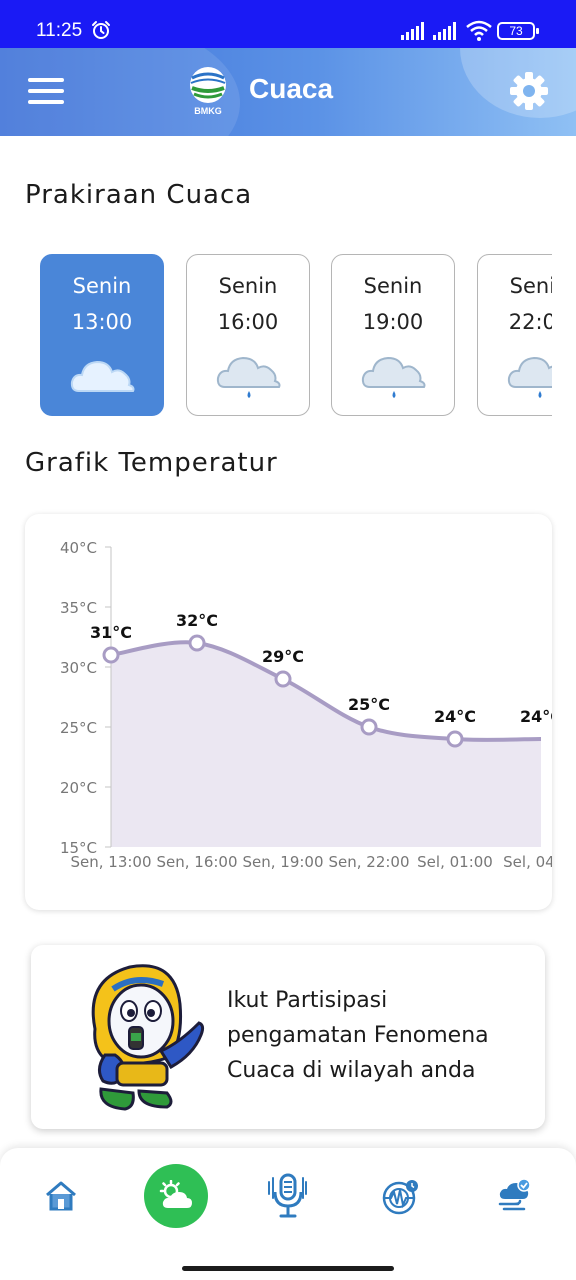 The height and width of the screenshot is (1280, 576). I want to click on x-tick-label: Sen, 19:00, so click(282, 862).